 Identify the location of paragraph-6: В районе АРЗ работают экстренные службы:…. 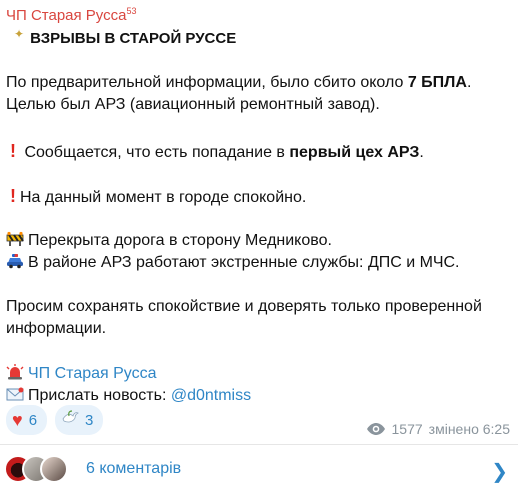
(232, 263).